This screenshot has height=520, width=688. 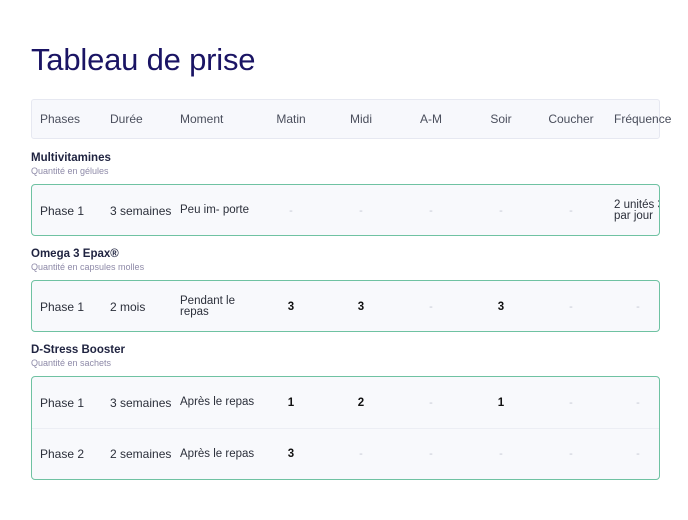 What do you see at coordinates (291, 210) in the screenshot?
I see `cell-matin: -` at bounding box center [291, 210].